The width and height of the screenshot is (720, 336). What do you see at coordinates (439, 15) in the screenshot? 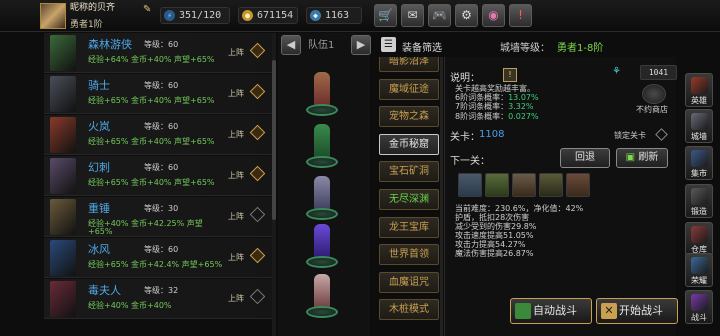
I see `gamepad-button: 🎮` at bounding box center [439, 15].